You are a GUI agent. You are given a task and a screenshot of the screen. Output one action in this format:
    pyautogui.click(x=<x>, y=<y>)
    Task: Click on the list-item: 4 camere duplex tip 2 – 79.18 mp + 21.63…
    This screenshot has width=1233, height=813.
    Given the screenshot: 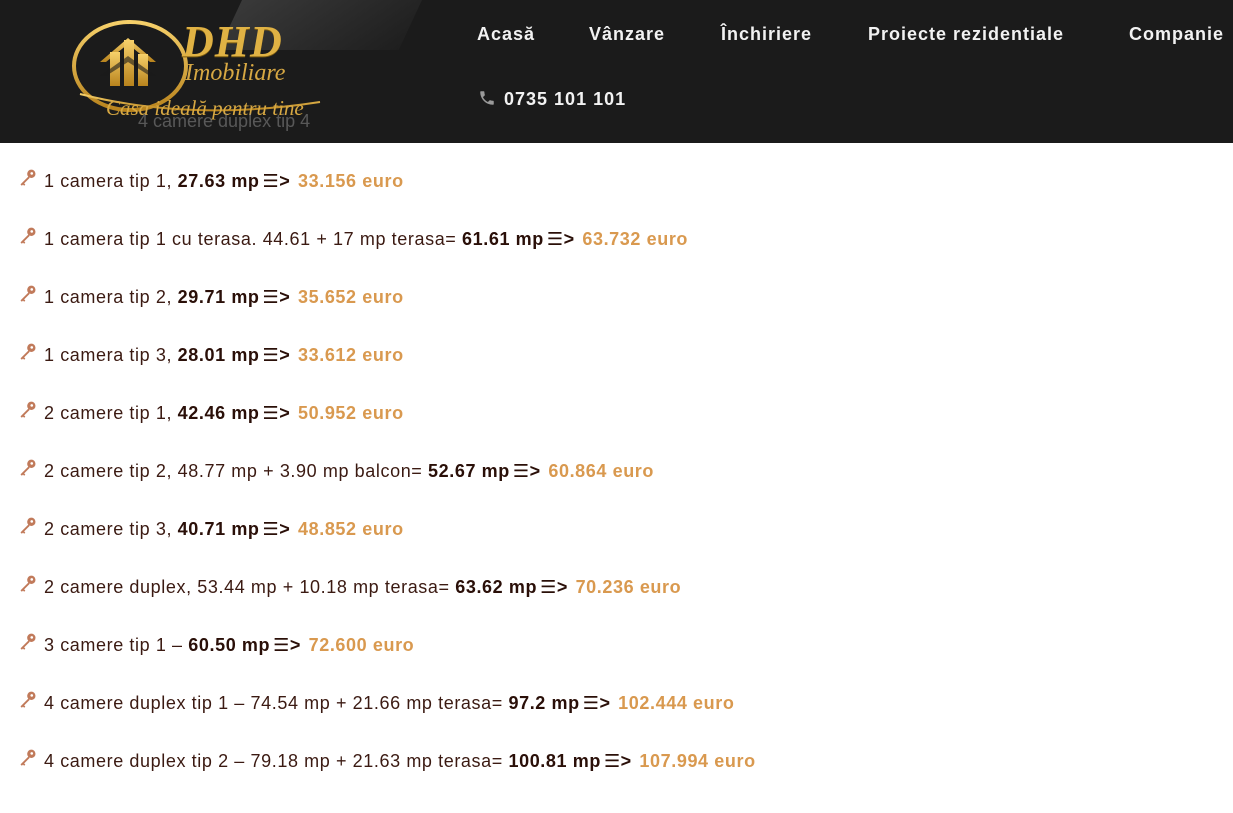 What is the action you would take?
    pyautogui.click(x=387, y=763)
    